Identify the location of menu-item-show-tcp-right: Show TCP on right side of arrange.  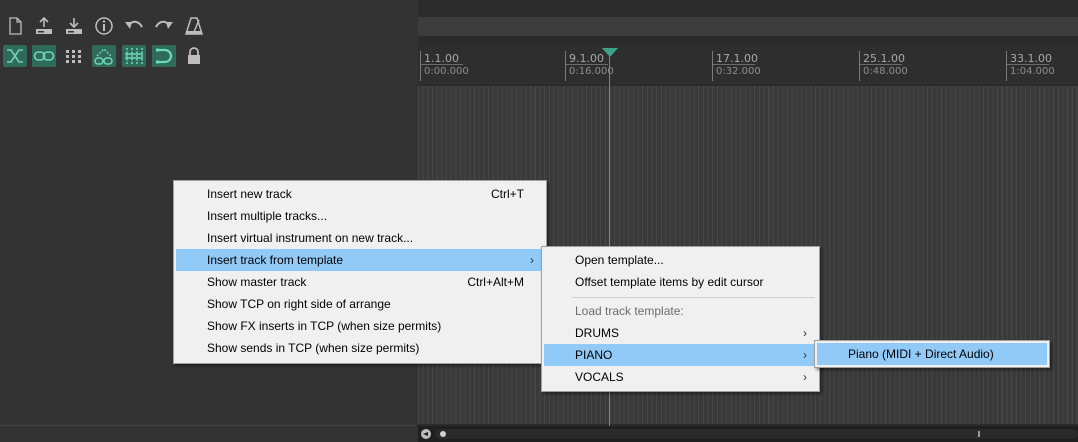
(360, 304).